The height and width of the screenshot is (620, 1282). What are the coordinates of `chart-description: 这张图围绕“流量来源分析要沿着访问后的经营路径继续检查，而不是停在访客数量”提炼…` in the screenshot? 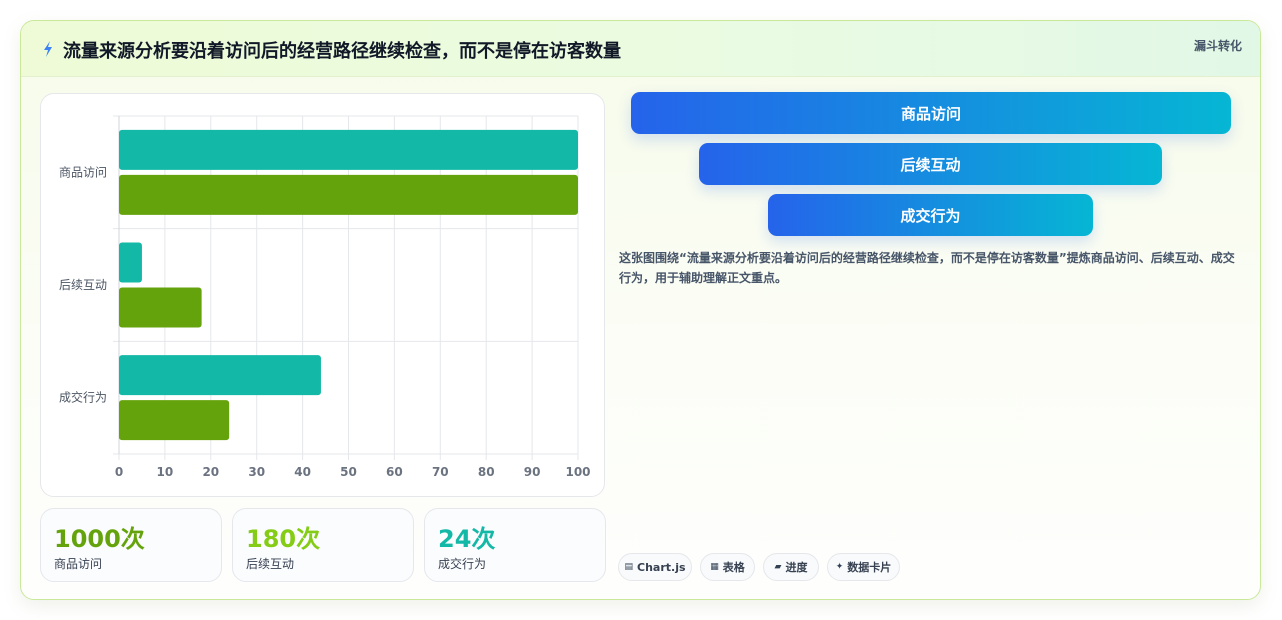 It's located at (927, 268).